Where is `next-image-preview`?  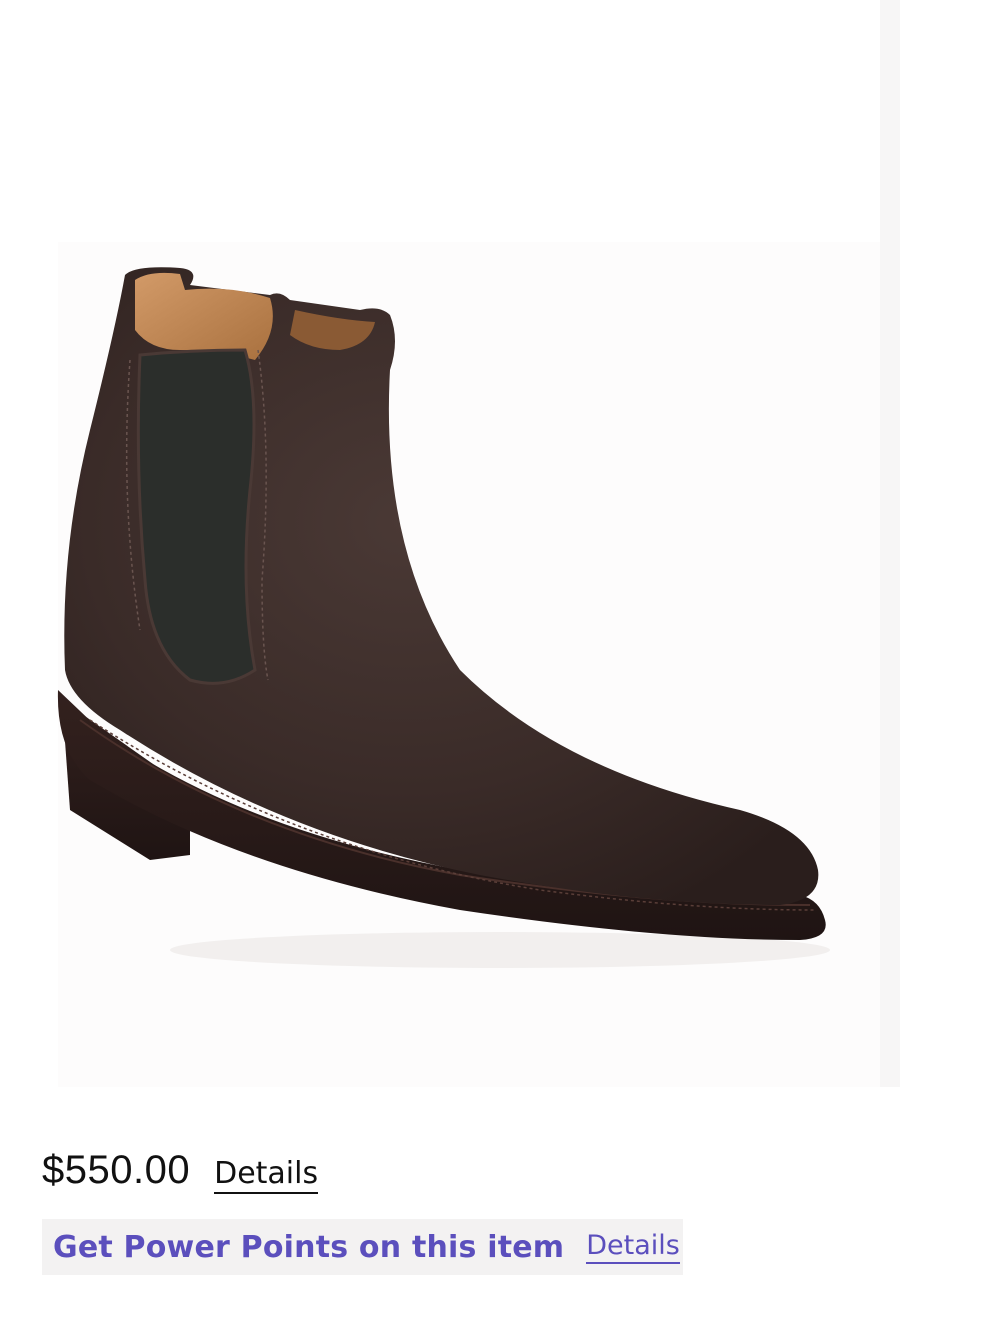 next-image-preview is located at coordinates (890, 543).